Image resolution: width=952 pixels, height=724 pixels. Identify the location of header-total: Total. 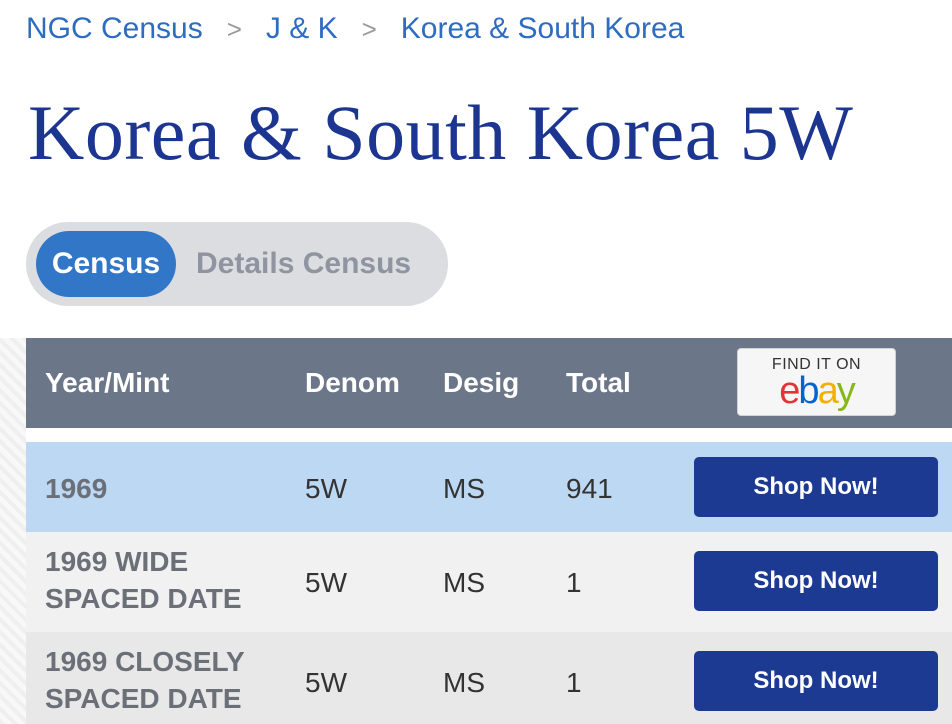
(598, 382).